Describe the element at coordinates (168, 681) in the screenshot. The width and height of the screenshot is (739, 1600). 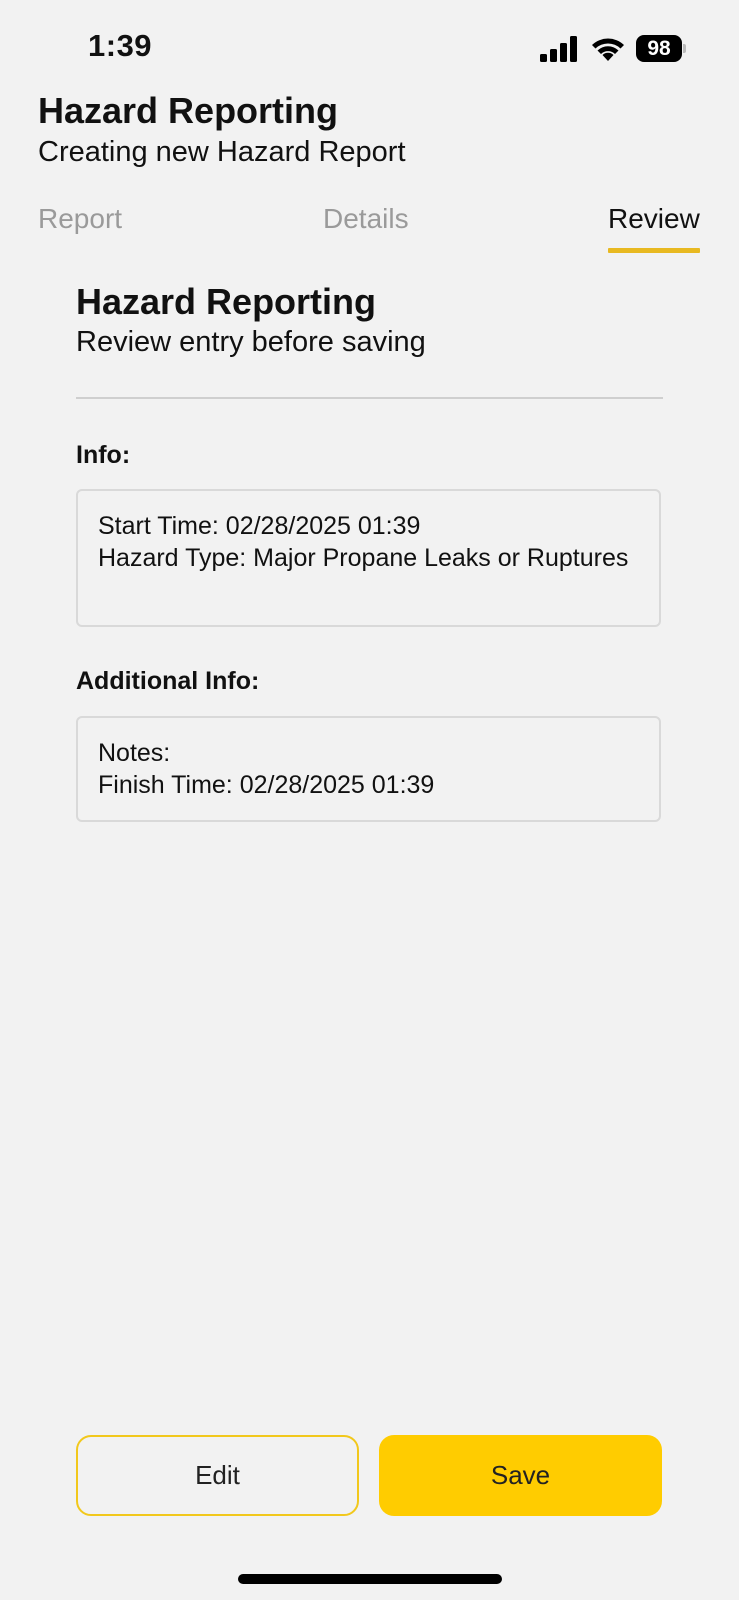
I see `additional-info-section-label: Additional Info:` at that location.